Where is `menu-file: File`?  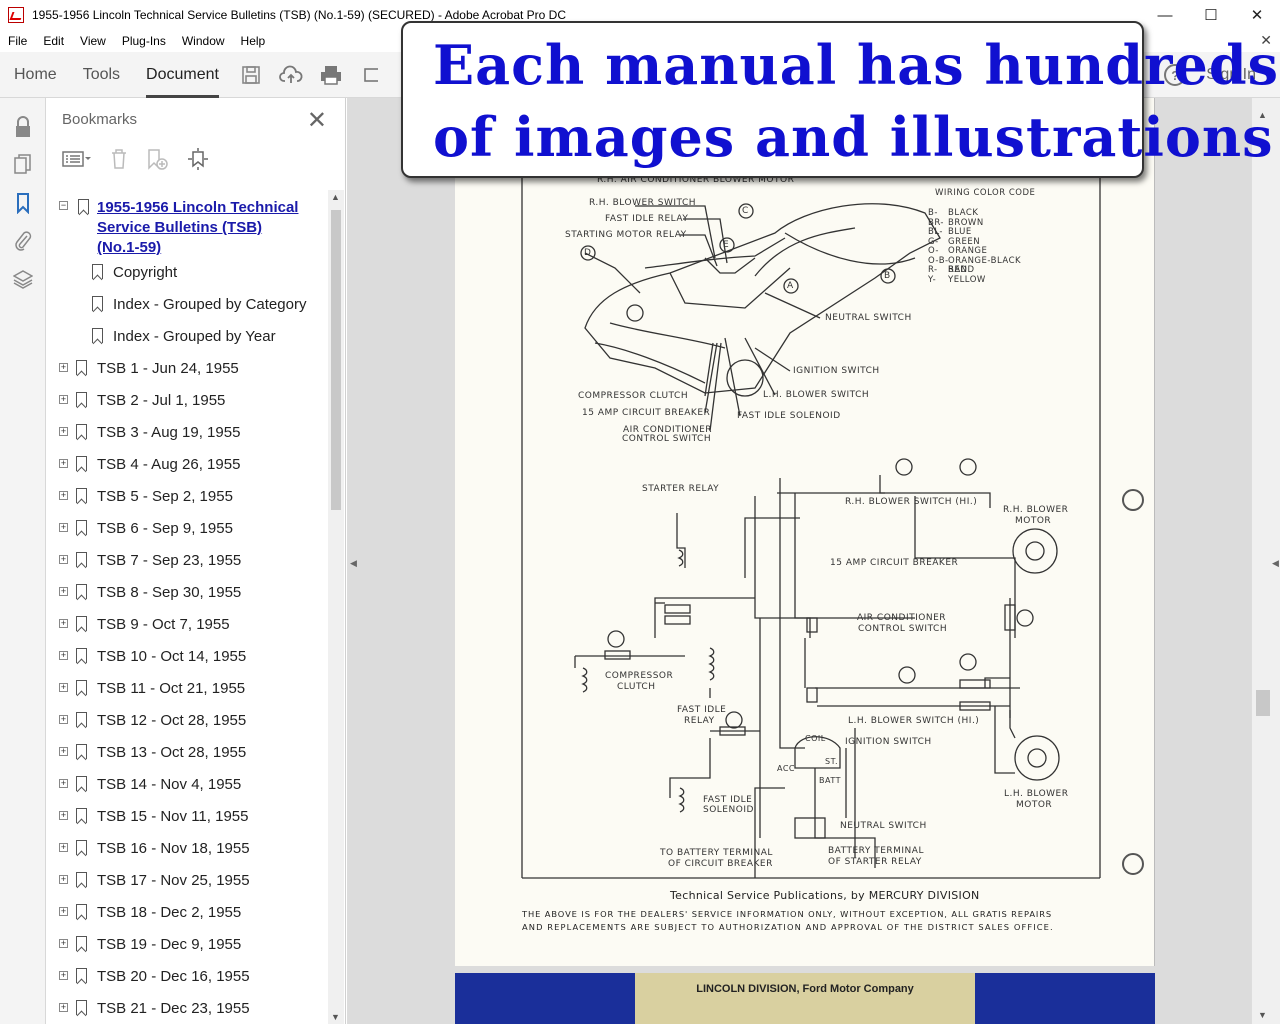 menu-file: File is located at coordinates (17, 41).